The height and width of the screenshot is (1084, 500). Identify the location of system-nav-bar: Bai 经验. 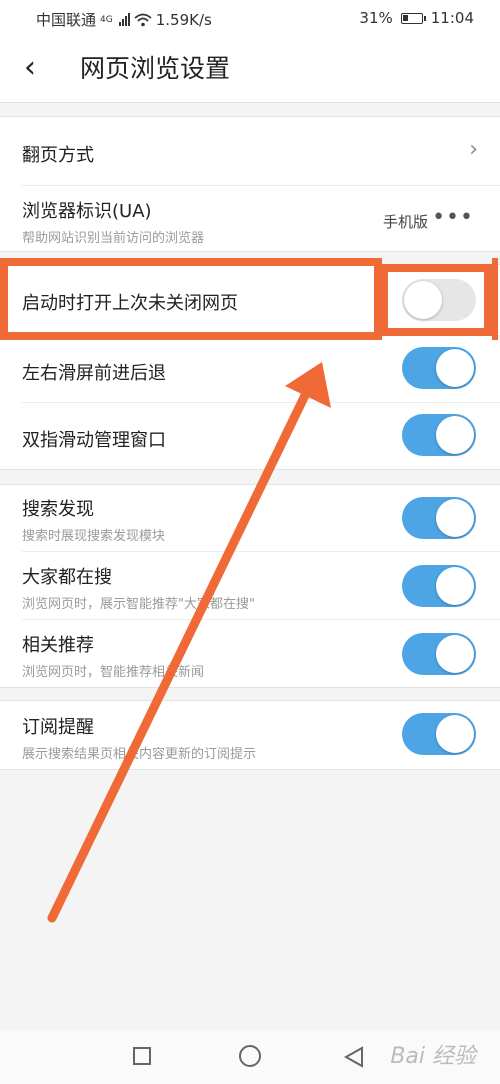
(250, 1057).